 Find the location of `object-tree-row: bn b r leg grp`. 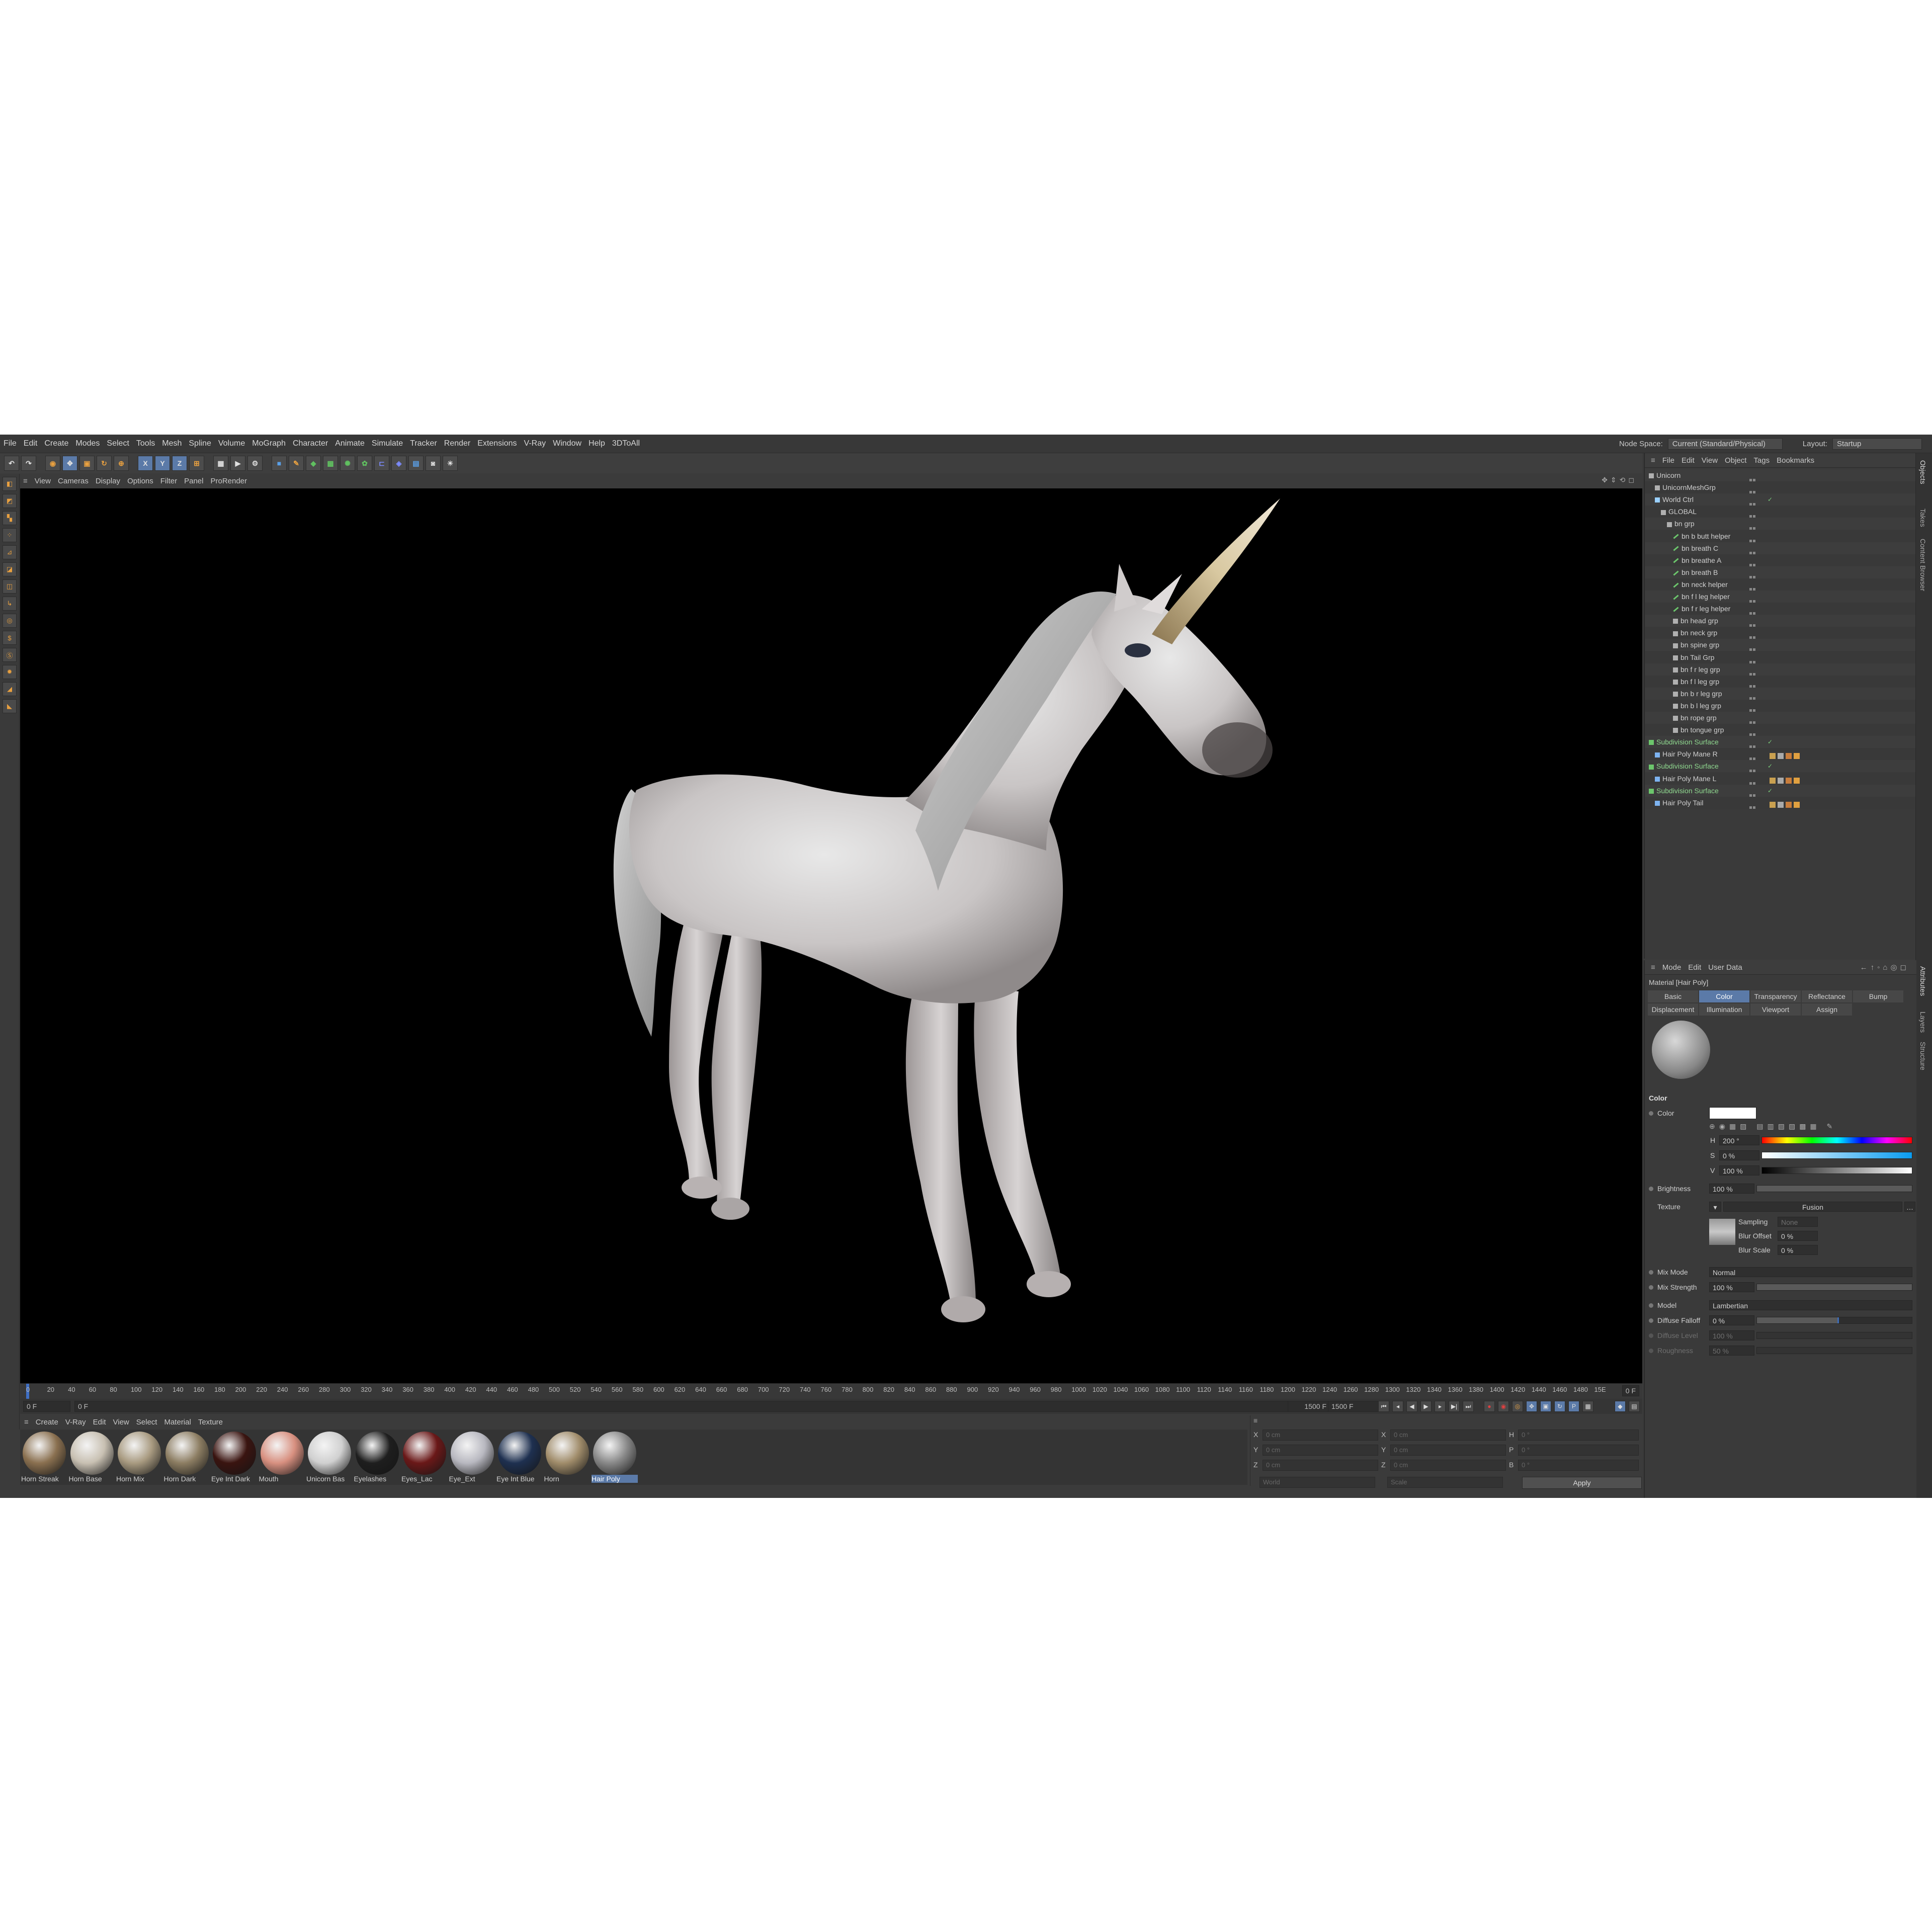

object-tree-row: bn b r leg grp is located at coordinates (1780, 693).